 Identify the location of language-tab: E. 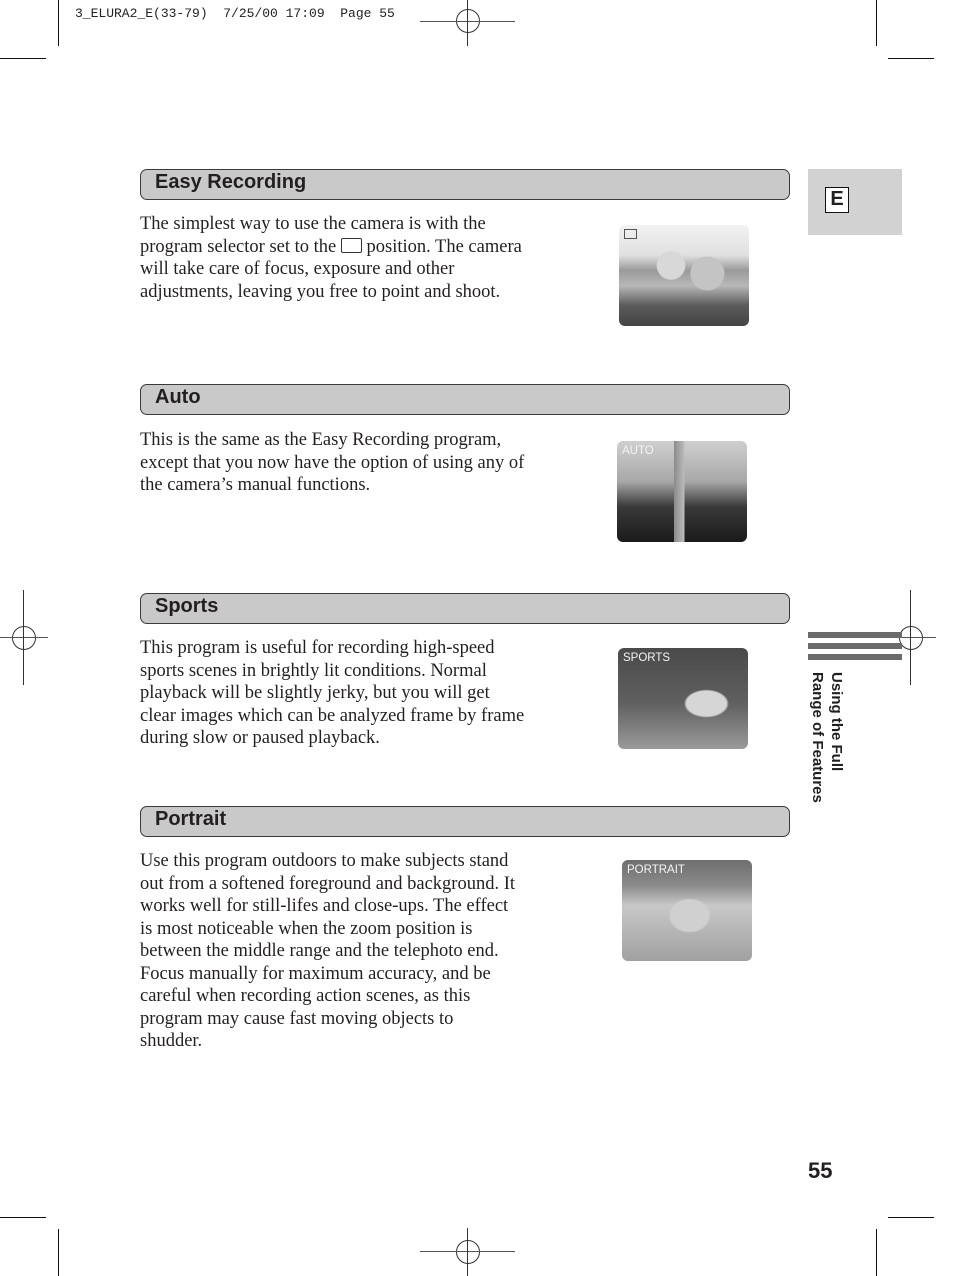
(855, 202).